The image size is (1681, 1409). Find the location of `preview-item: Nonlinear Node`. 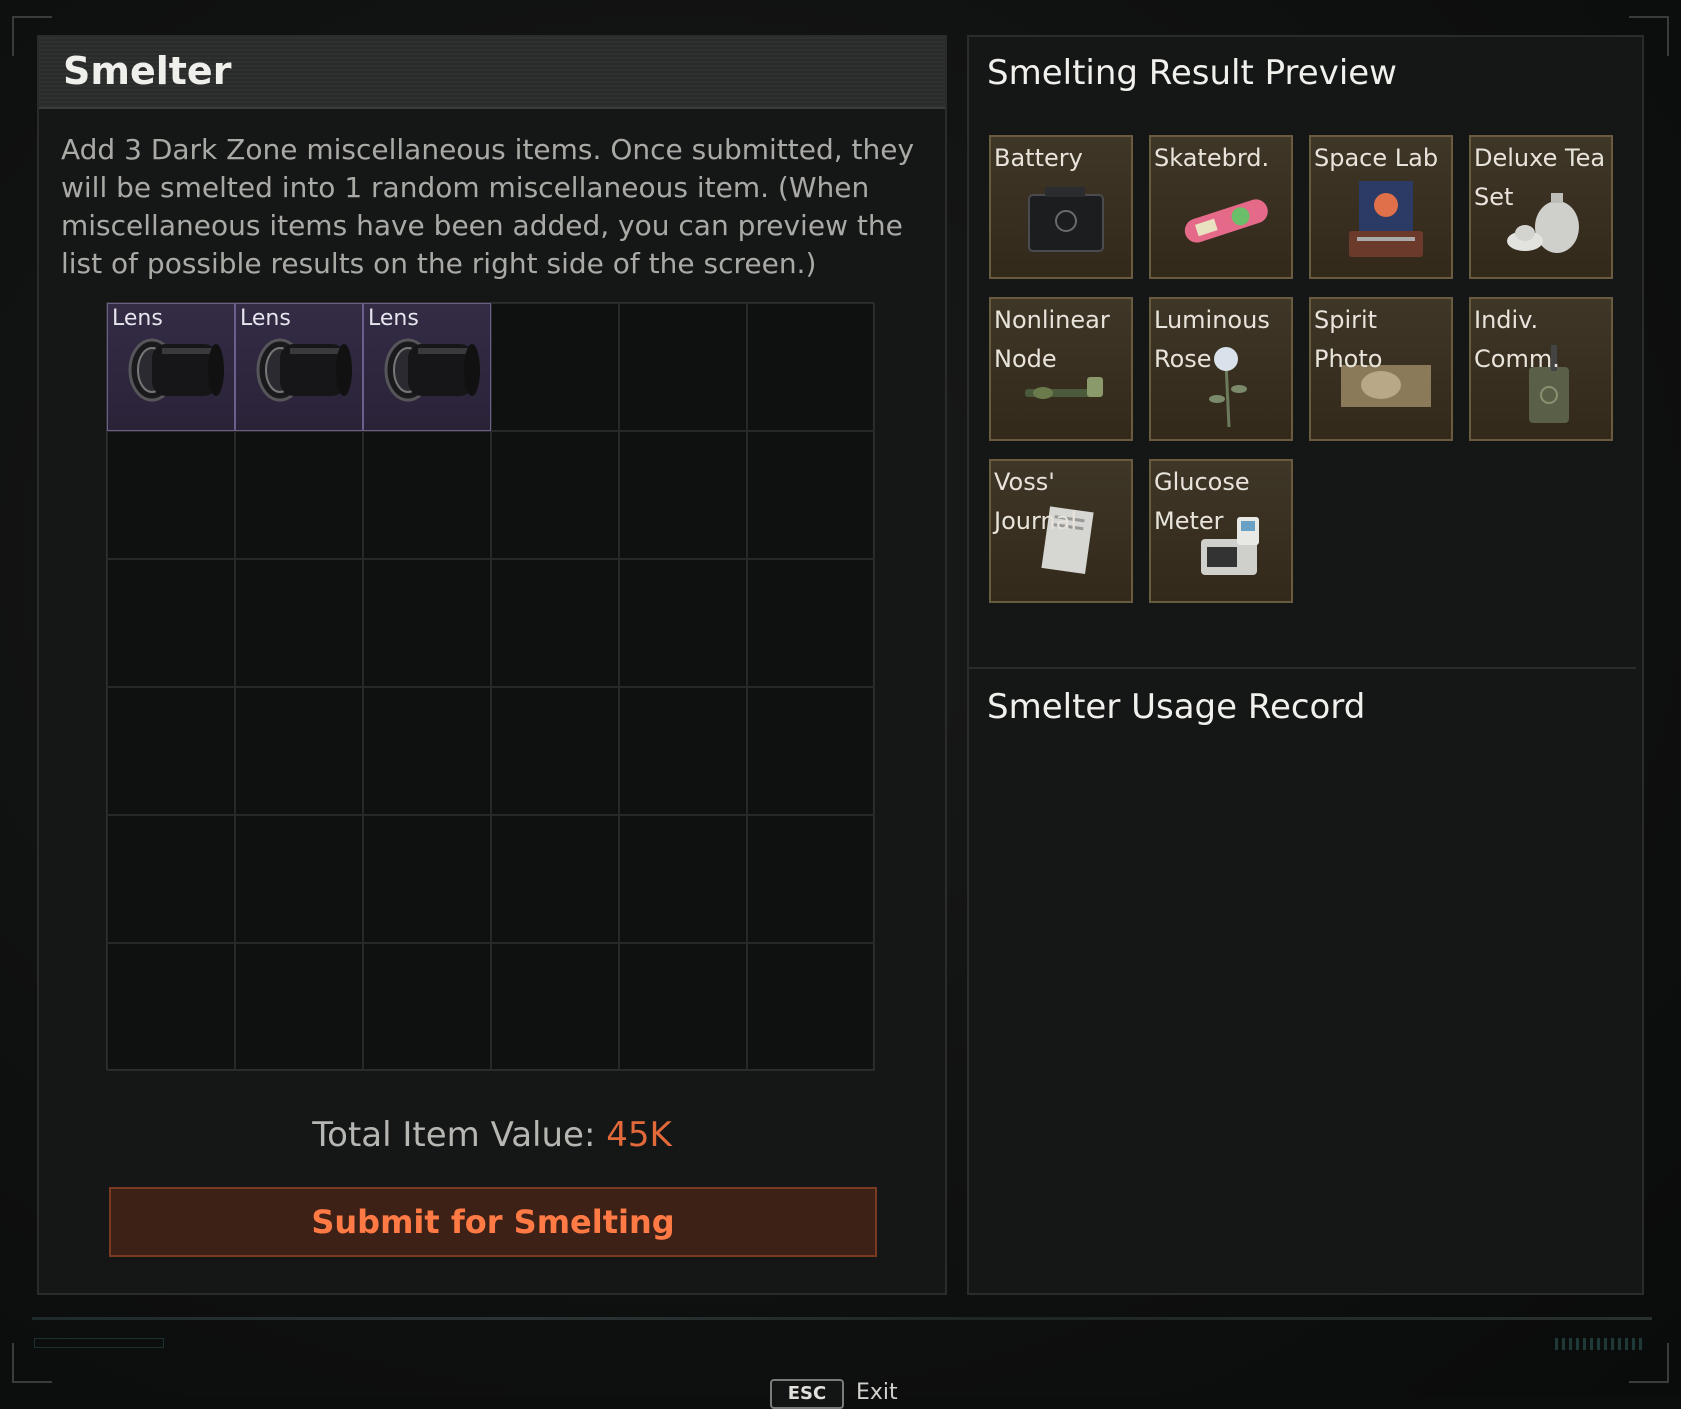

preview-item: Nonlinear Node is located at coordinates (1061, 369).